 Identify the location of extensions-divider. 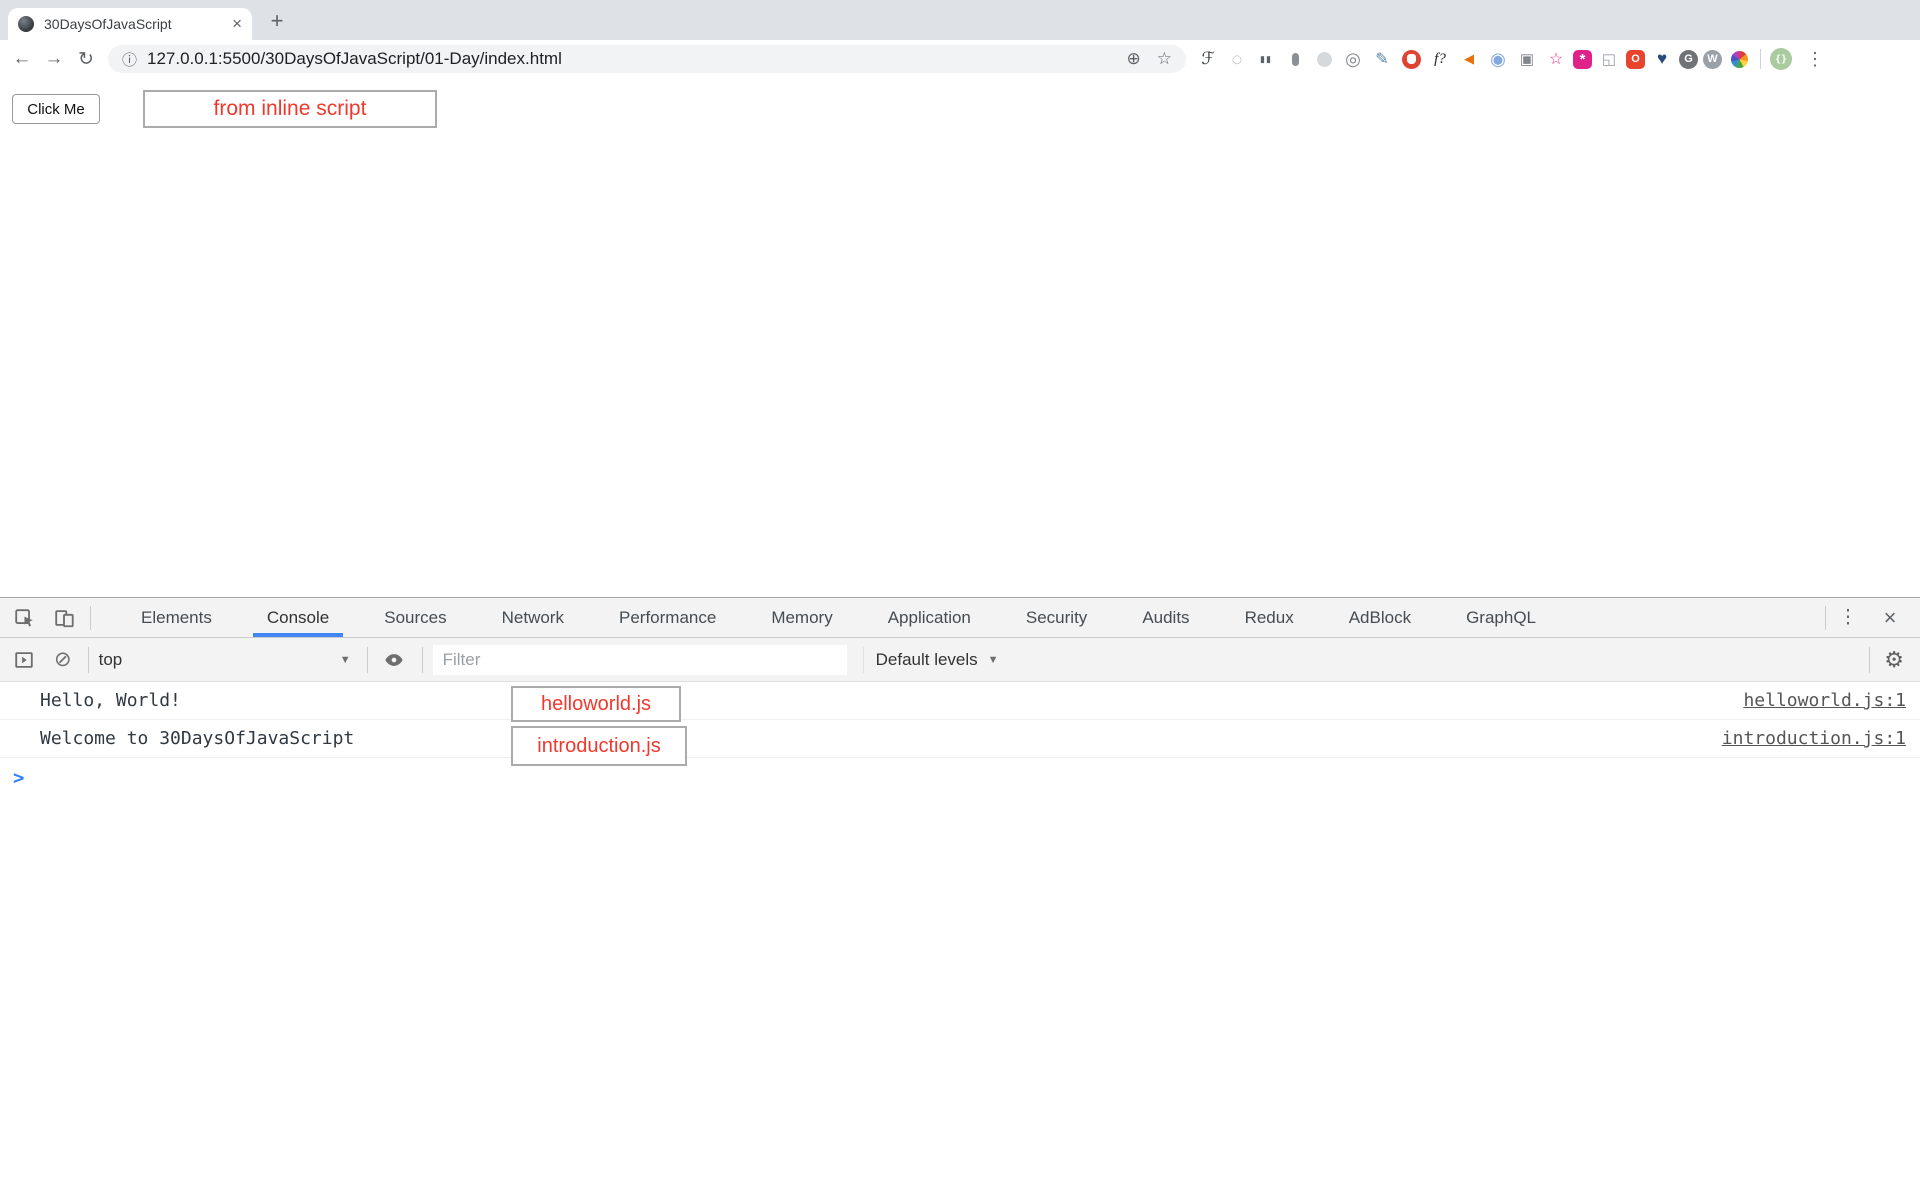
(1760, 59).